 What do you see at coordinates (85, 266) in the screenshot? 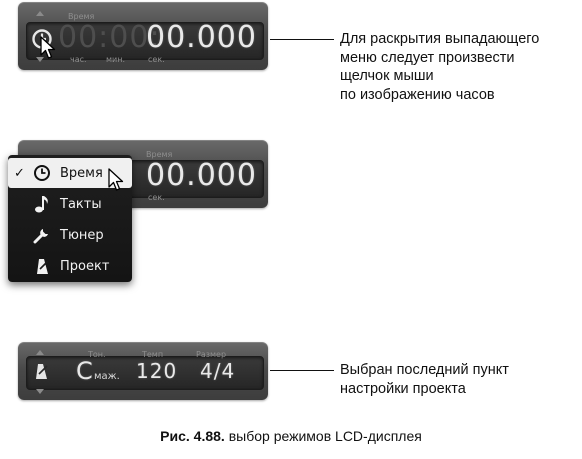
I see `menu-item-label: Проект` at bounding box center [85, 266].